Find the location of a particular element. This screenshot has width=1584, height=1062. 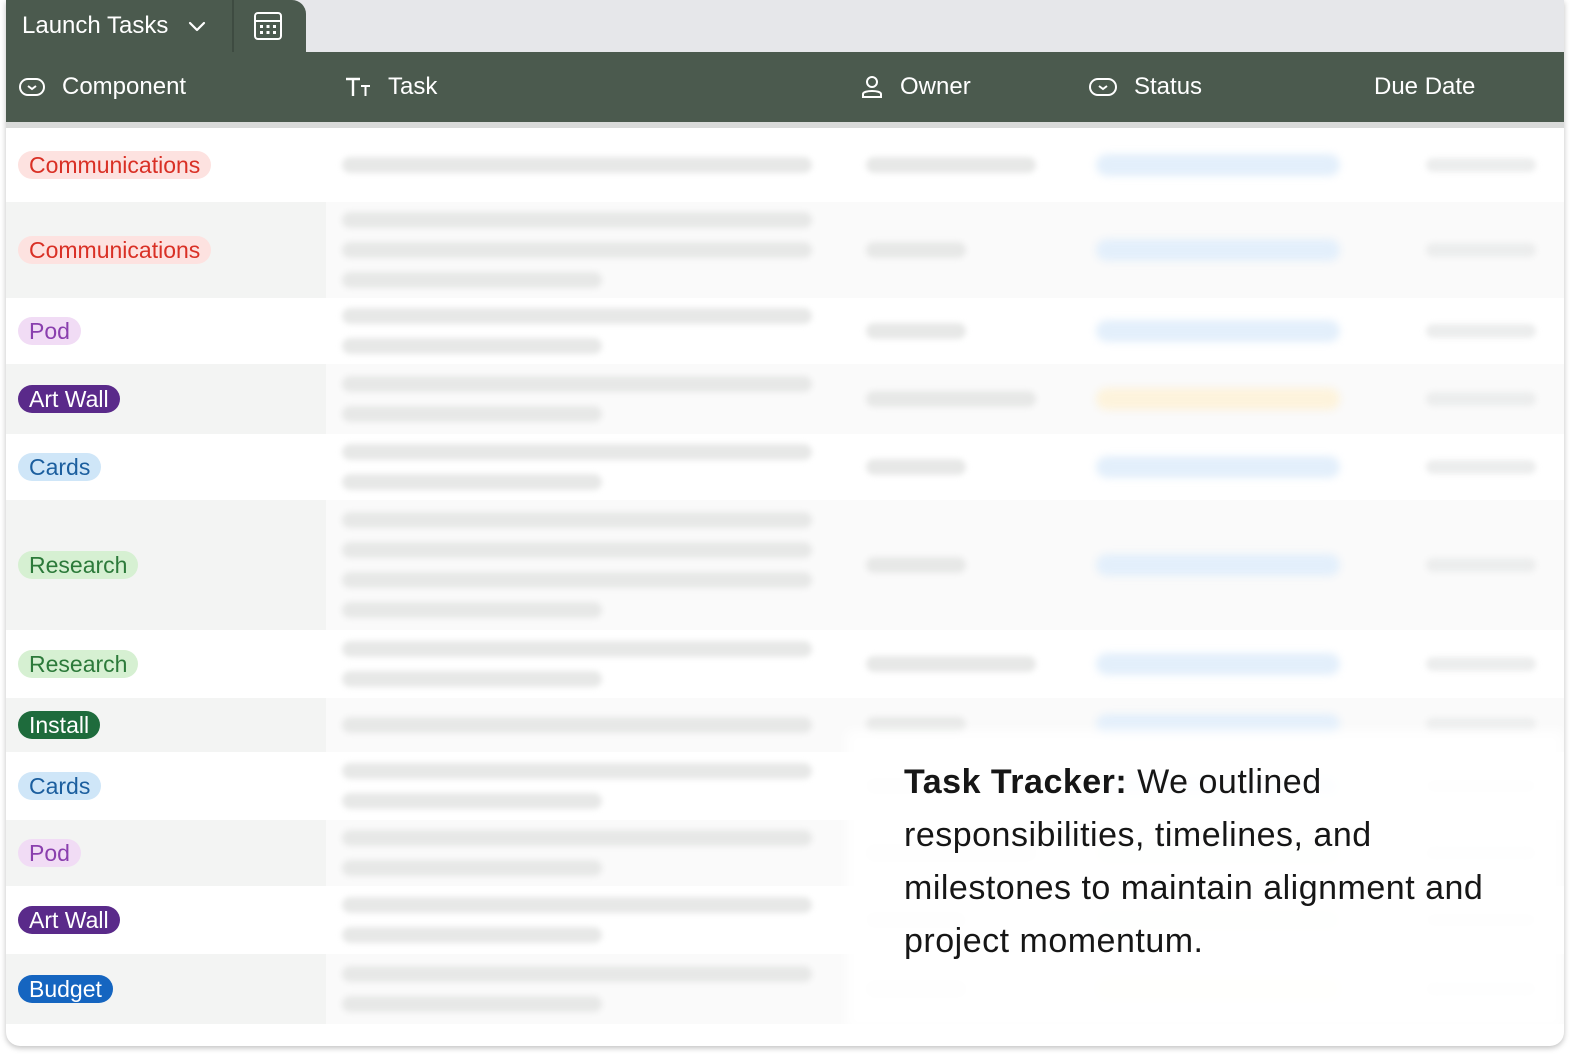

column-label: Status is located at coordinates (1168, 86).